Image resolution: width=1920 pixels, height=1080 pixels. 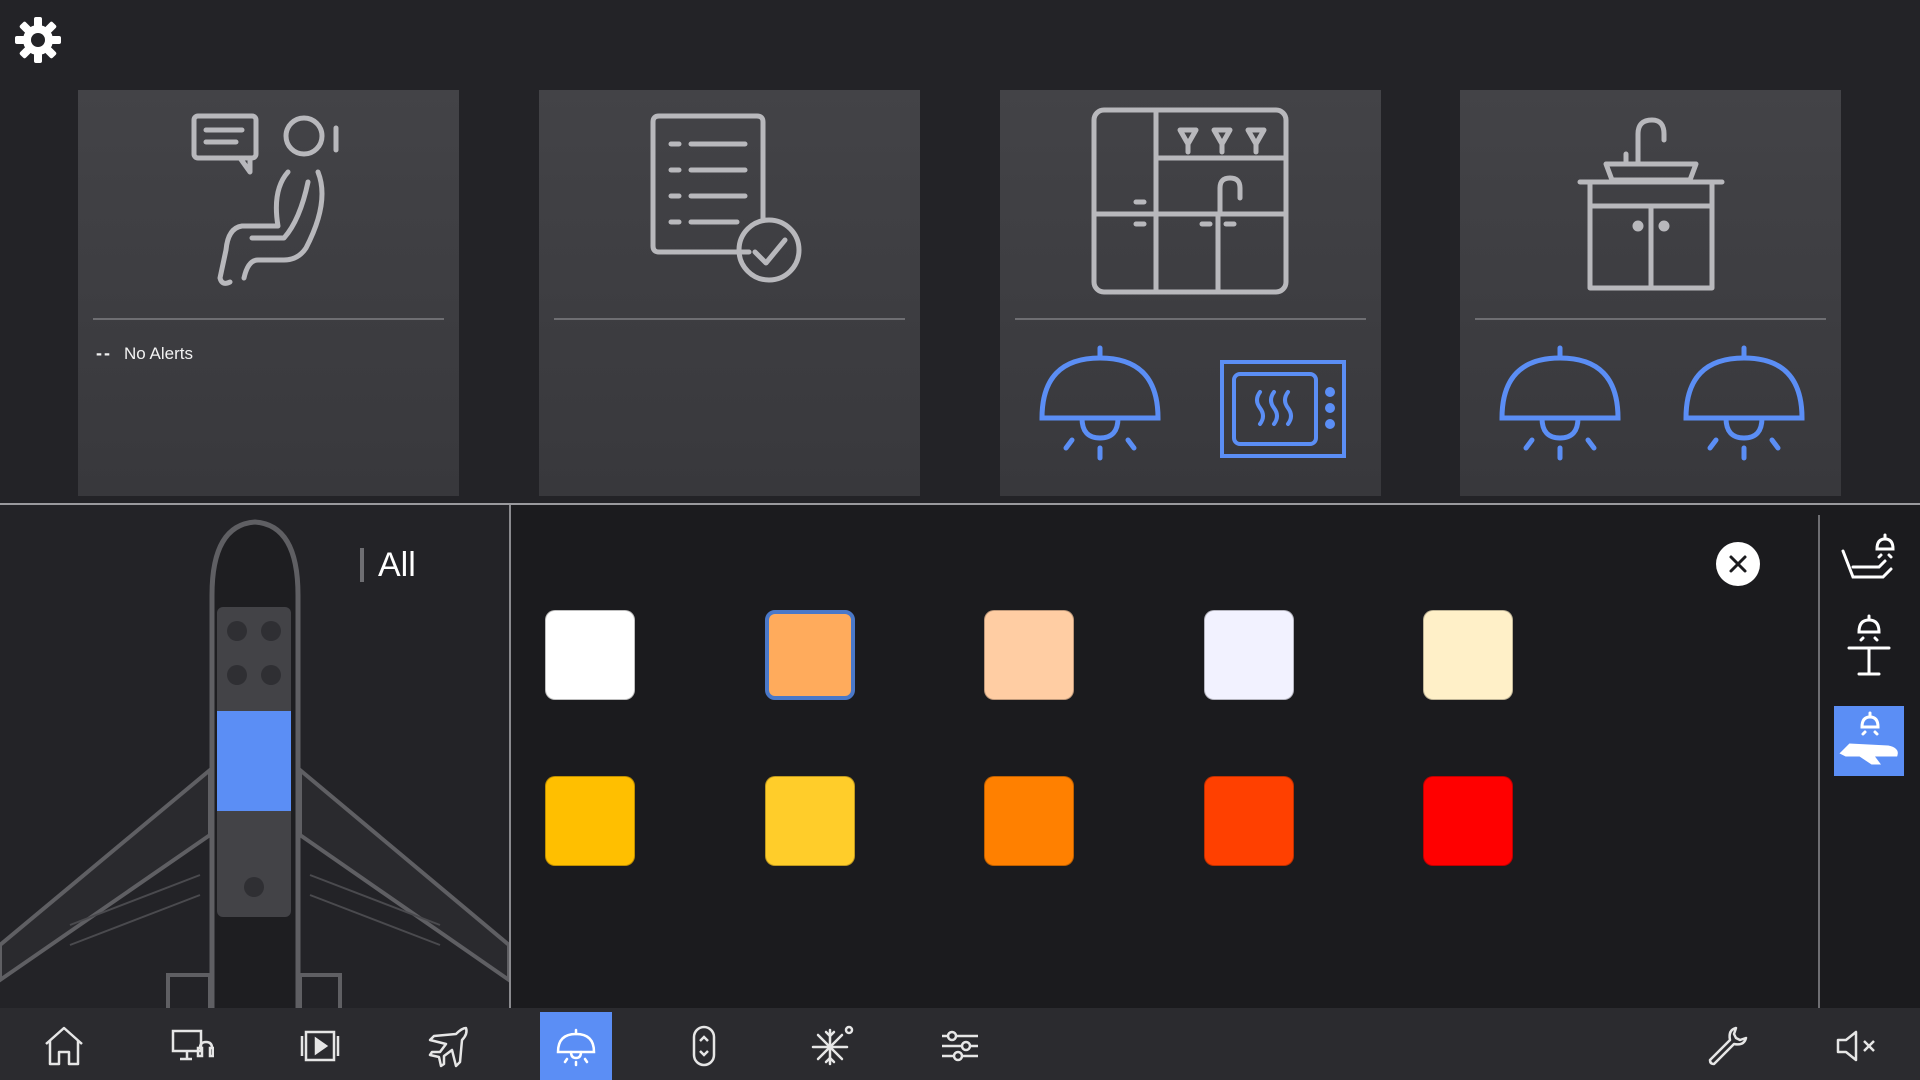 What do you see at coordinates (1819, 761) in the screenshot?
I see `zone-buttons-divider` at bounding box center [1819, 761].